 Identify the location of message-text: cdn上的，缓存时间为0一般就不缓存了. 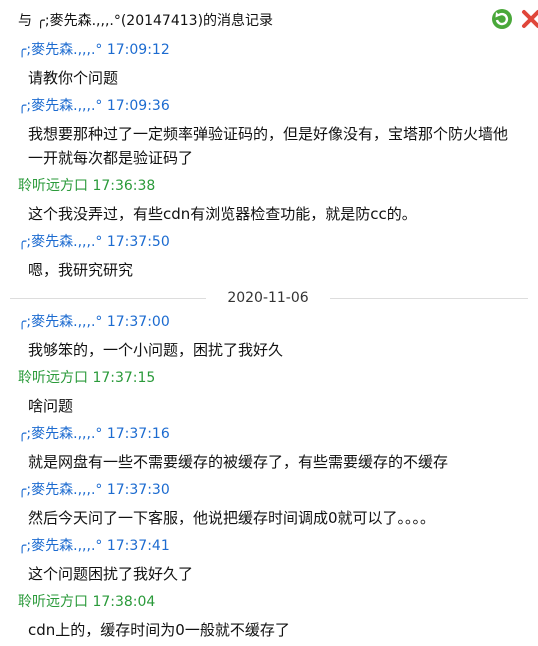
(159, 630).